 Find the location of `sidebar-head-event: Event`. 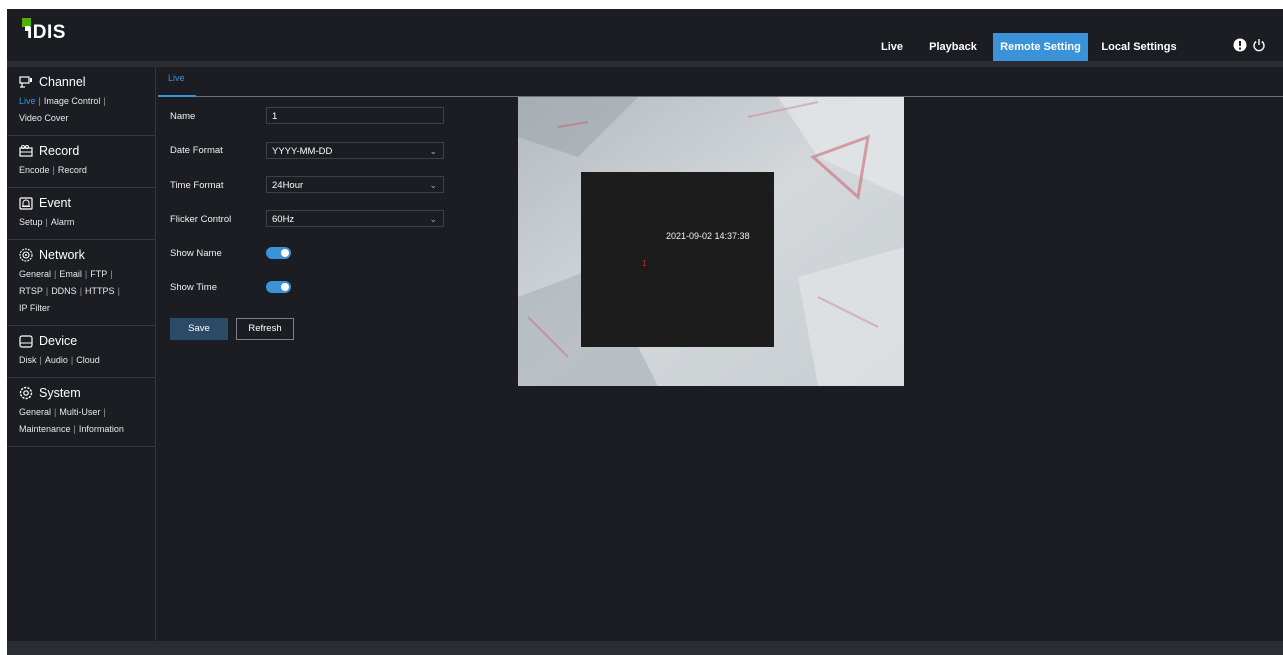

sidebar-head-event: Event is located at coordinates (81, 201).